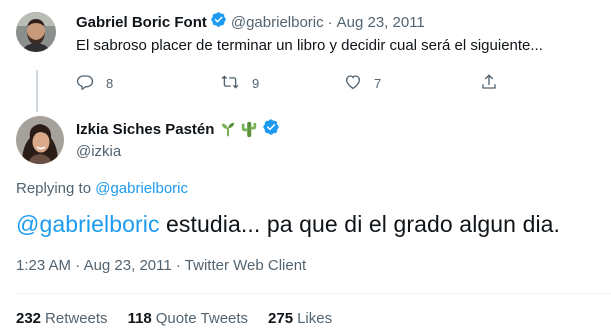 This screenshot has width=611, height=336. I want to click on reply-icon, so click(85, 83).